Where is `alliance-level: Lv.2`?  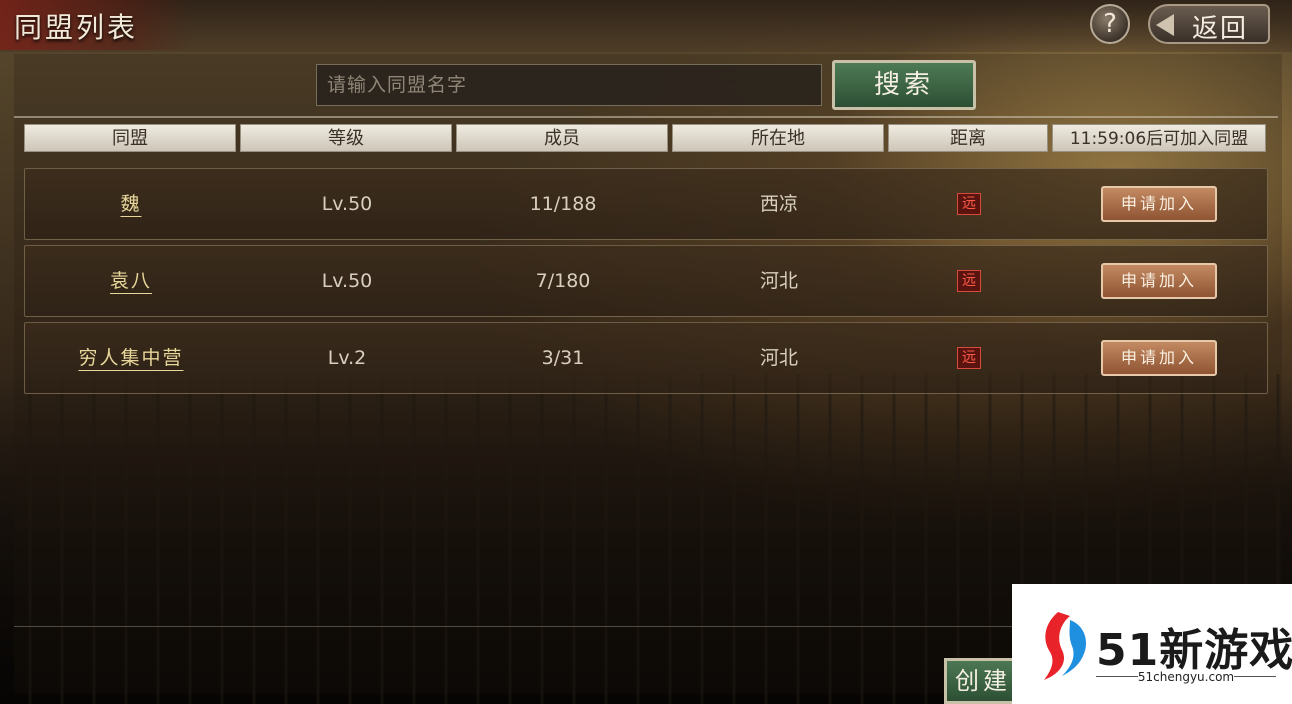 alliance-level: Lv.2 is located at coordinates (347, 358).